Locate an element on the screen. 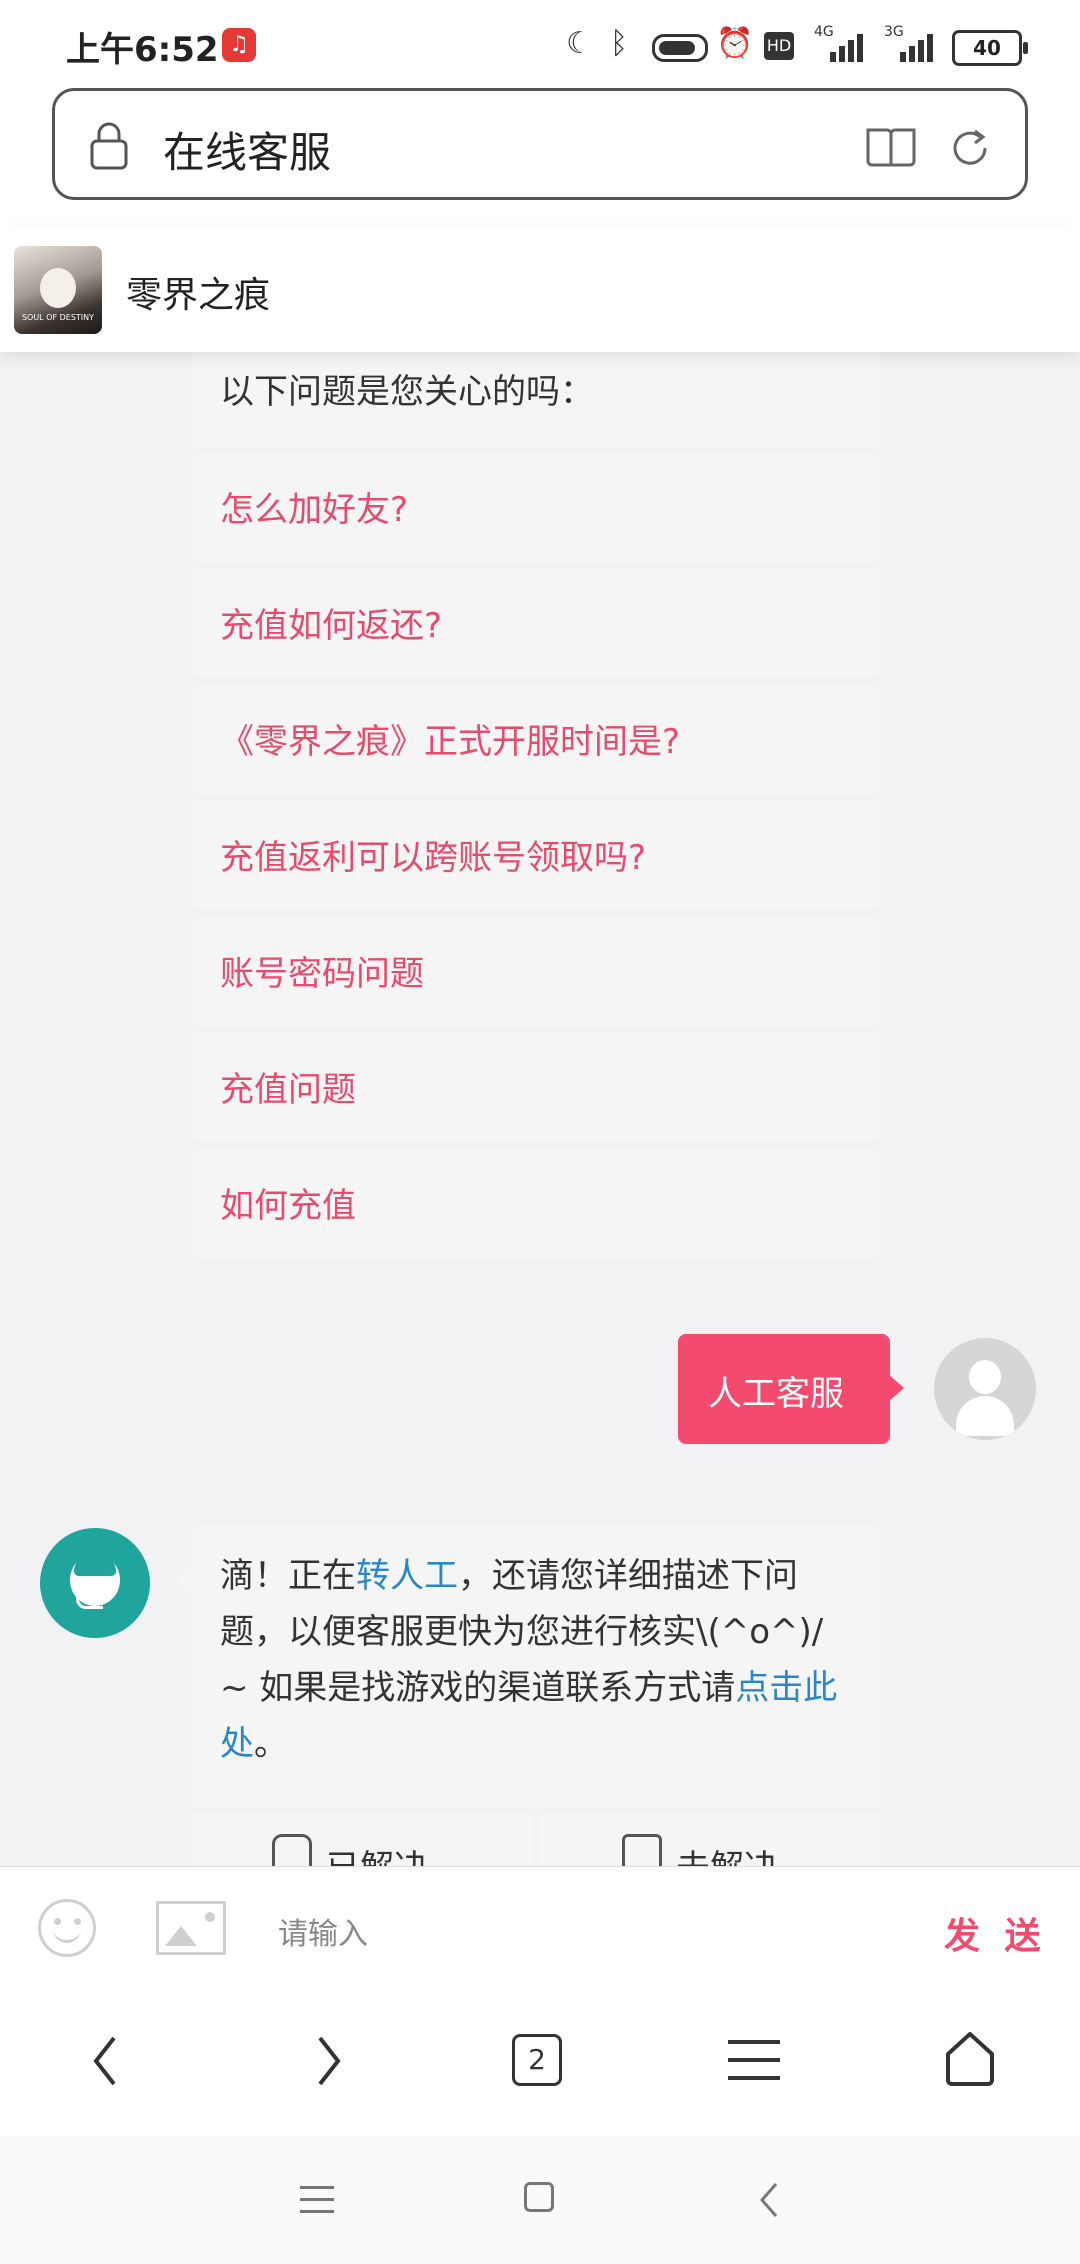  feedback-row: 已解决 未解决 is located at coordinates (536, 1839).